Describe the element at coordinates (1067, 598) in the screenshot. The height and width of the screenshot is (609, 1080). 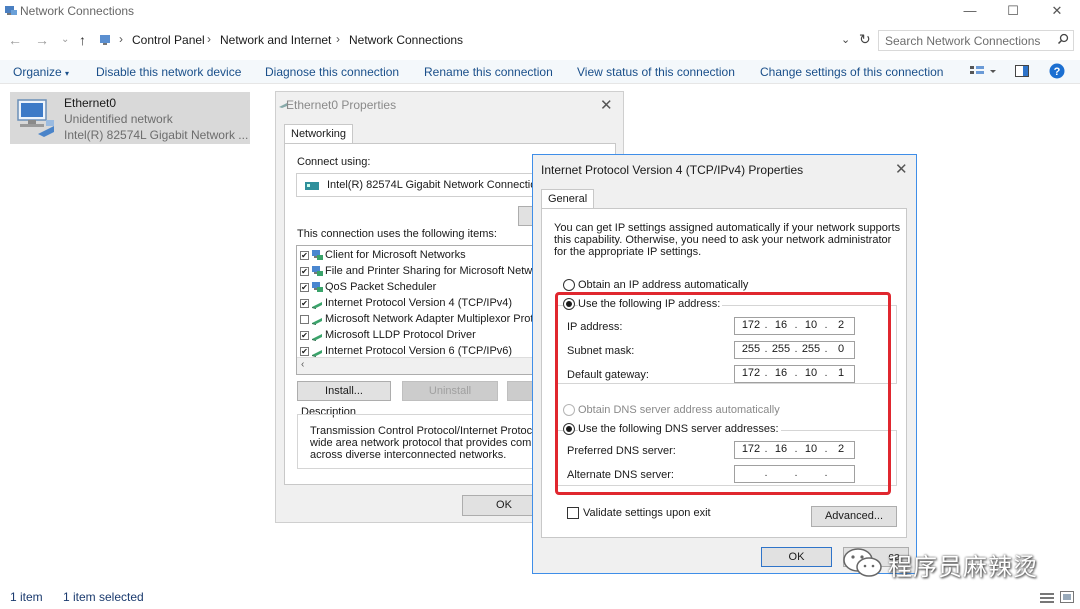
I see `large-icons-view-icon` at that location.